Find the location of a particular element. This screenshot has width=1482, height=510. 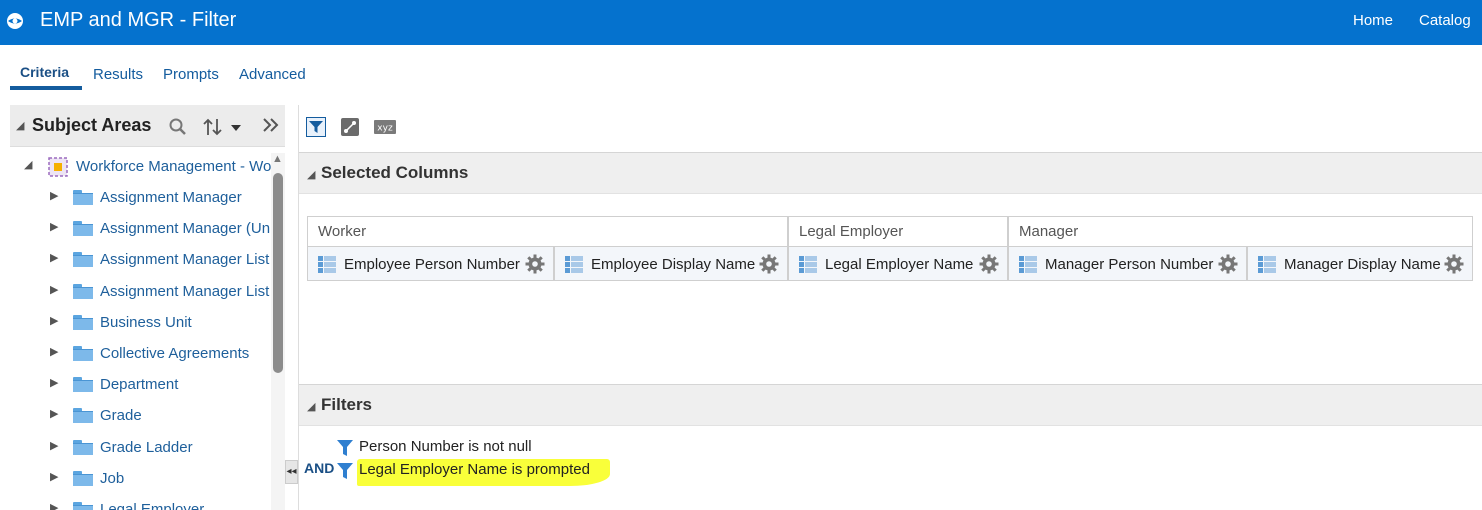

filter-item: Person Number is not null is located at coordinates (486, 447).